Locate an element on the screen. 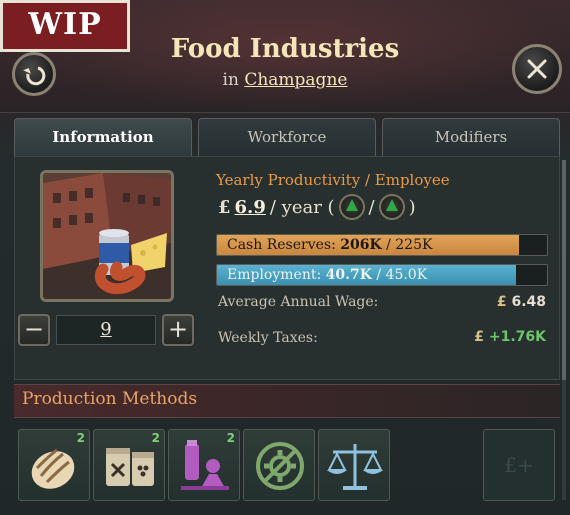 The height and width of the screenshot is (515, 570). scrollbar is located at coordinates (564, 330).